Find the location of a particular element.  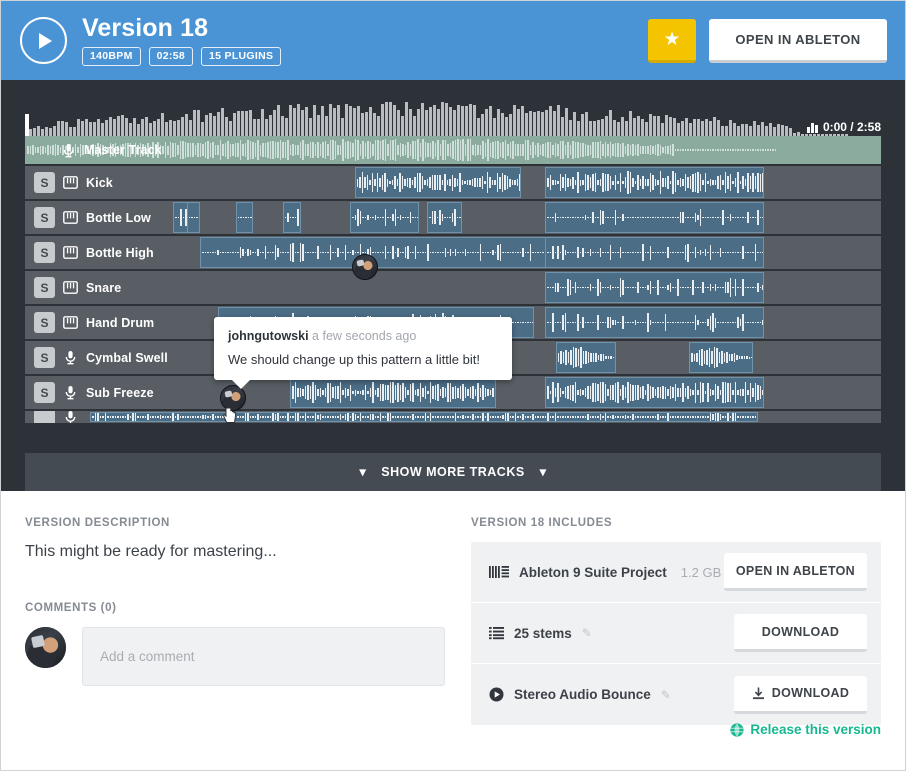

favorite-button: ★ is located at coordinates (672, 40).